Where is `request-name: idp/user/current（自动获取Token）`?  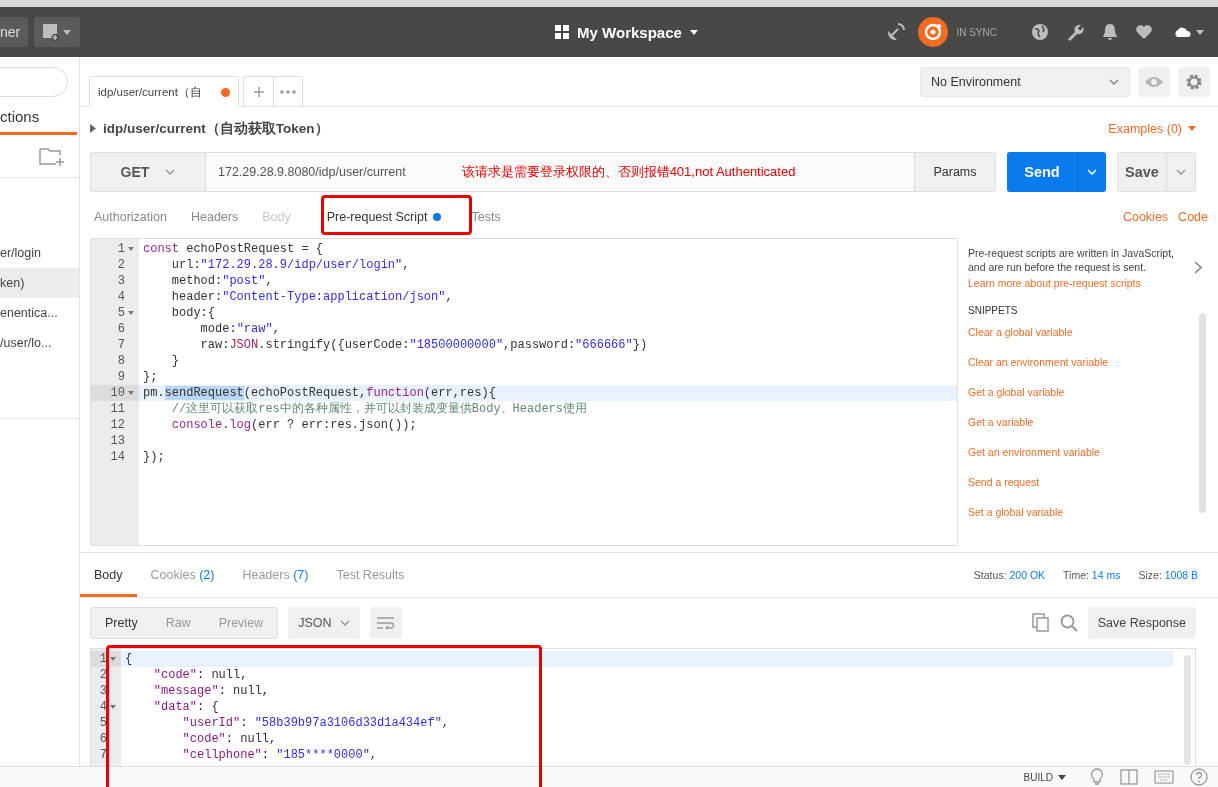
request-name: idp/user/current（自动获取Token） is located at coordinates (216, 128).